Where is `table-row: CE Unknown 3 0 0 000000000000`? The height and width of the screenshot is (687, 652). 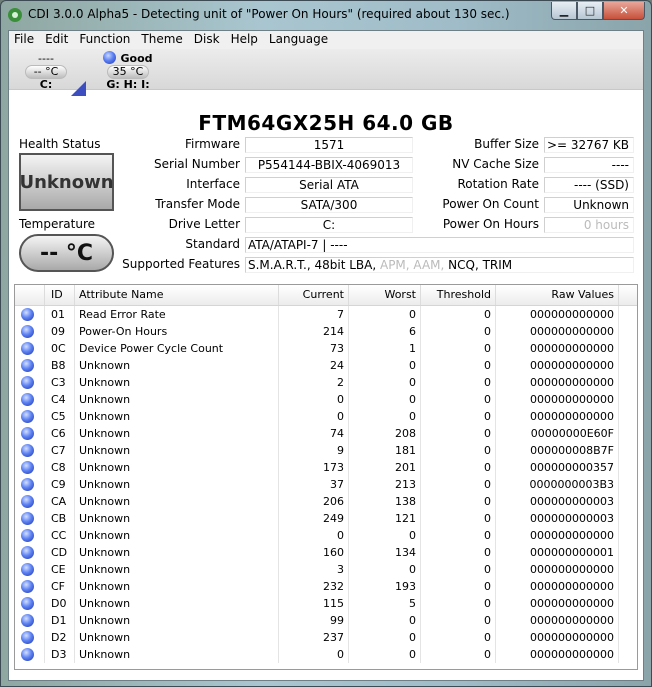
table-row: CE Unknown 3 0 0 000000000000 is located at coordinates (326, 569).